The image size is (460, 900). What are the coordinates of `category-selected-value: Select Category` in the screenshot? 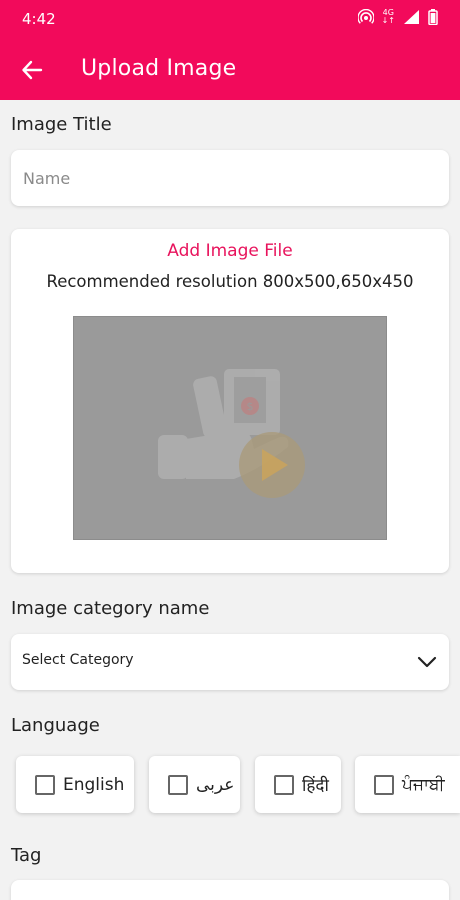 It's located at (78, 660).